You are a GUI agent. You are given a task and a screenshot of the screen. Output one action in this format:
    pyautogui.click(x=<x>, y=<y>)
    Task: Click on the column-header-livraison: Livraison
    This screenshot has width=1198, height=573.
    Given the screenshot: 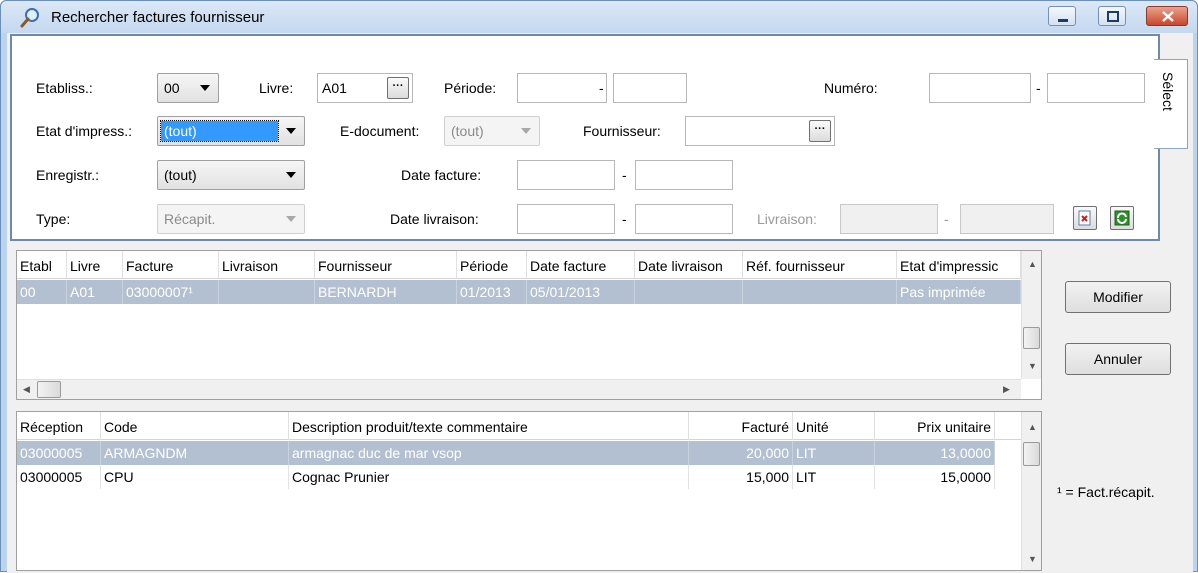 What is the action you would take?
    pyautogui.click(x=267, y=265)
    